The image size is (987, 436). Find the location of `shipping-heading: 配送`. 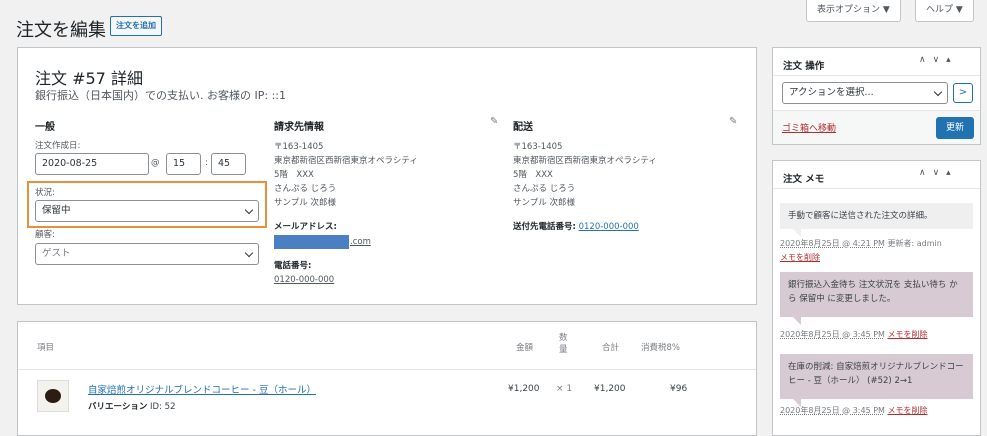

shipping-heading: 配送 is located at coordinates (523, 127).